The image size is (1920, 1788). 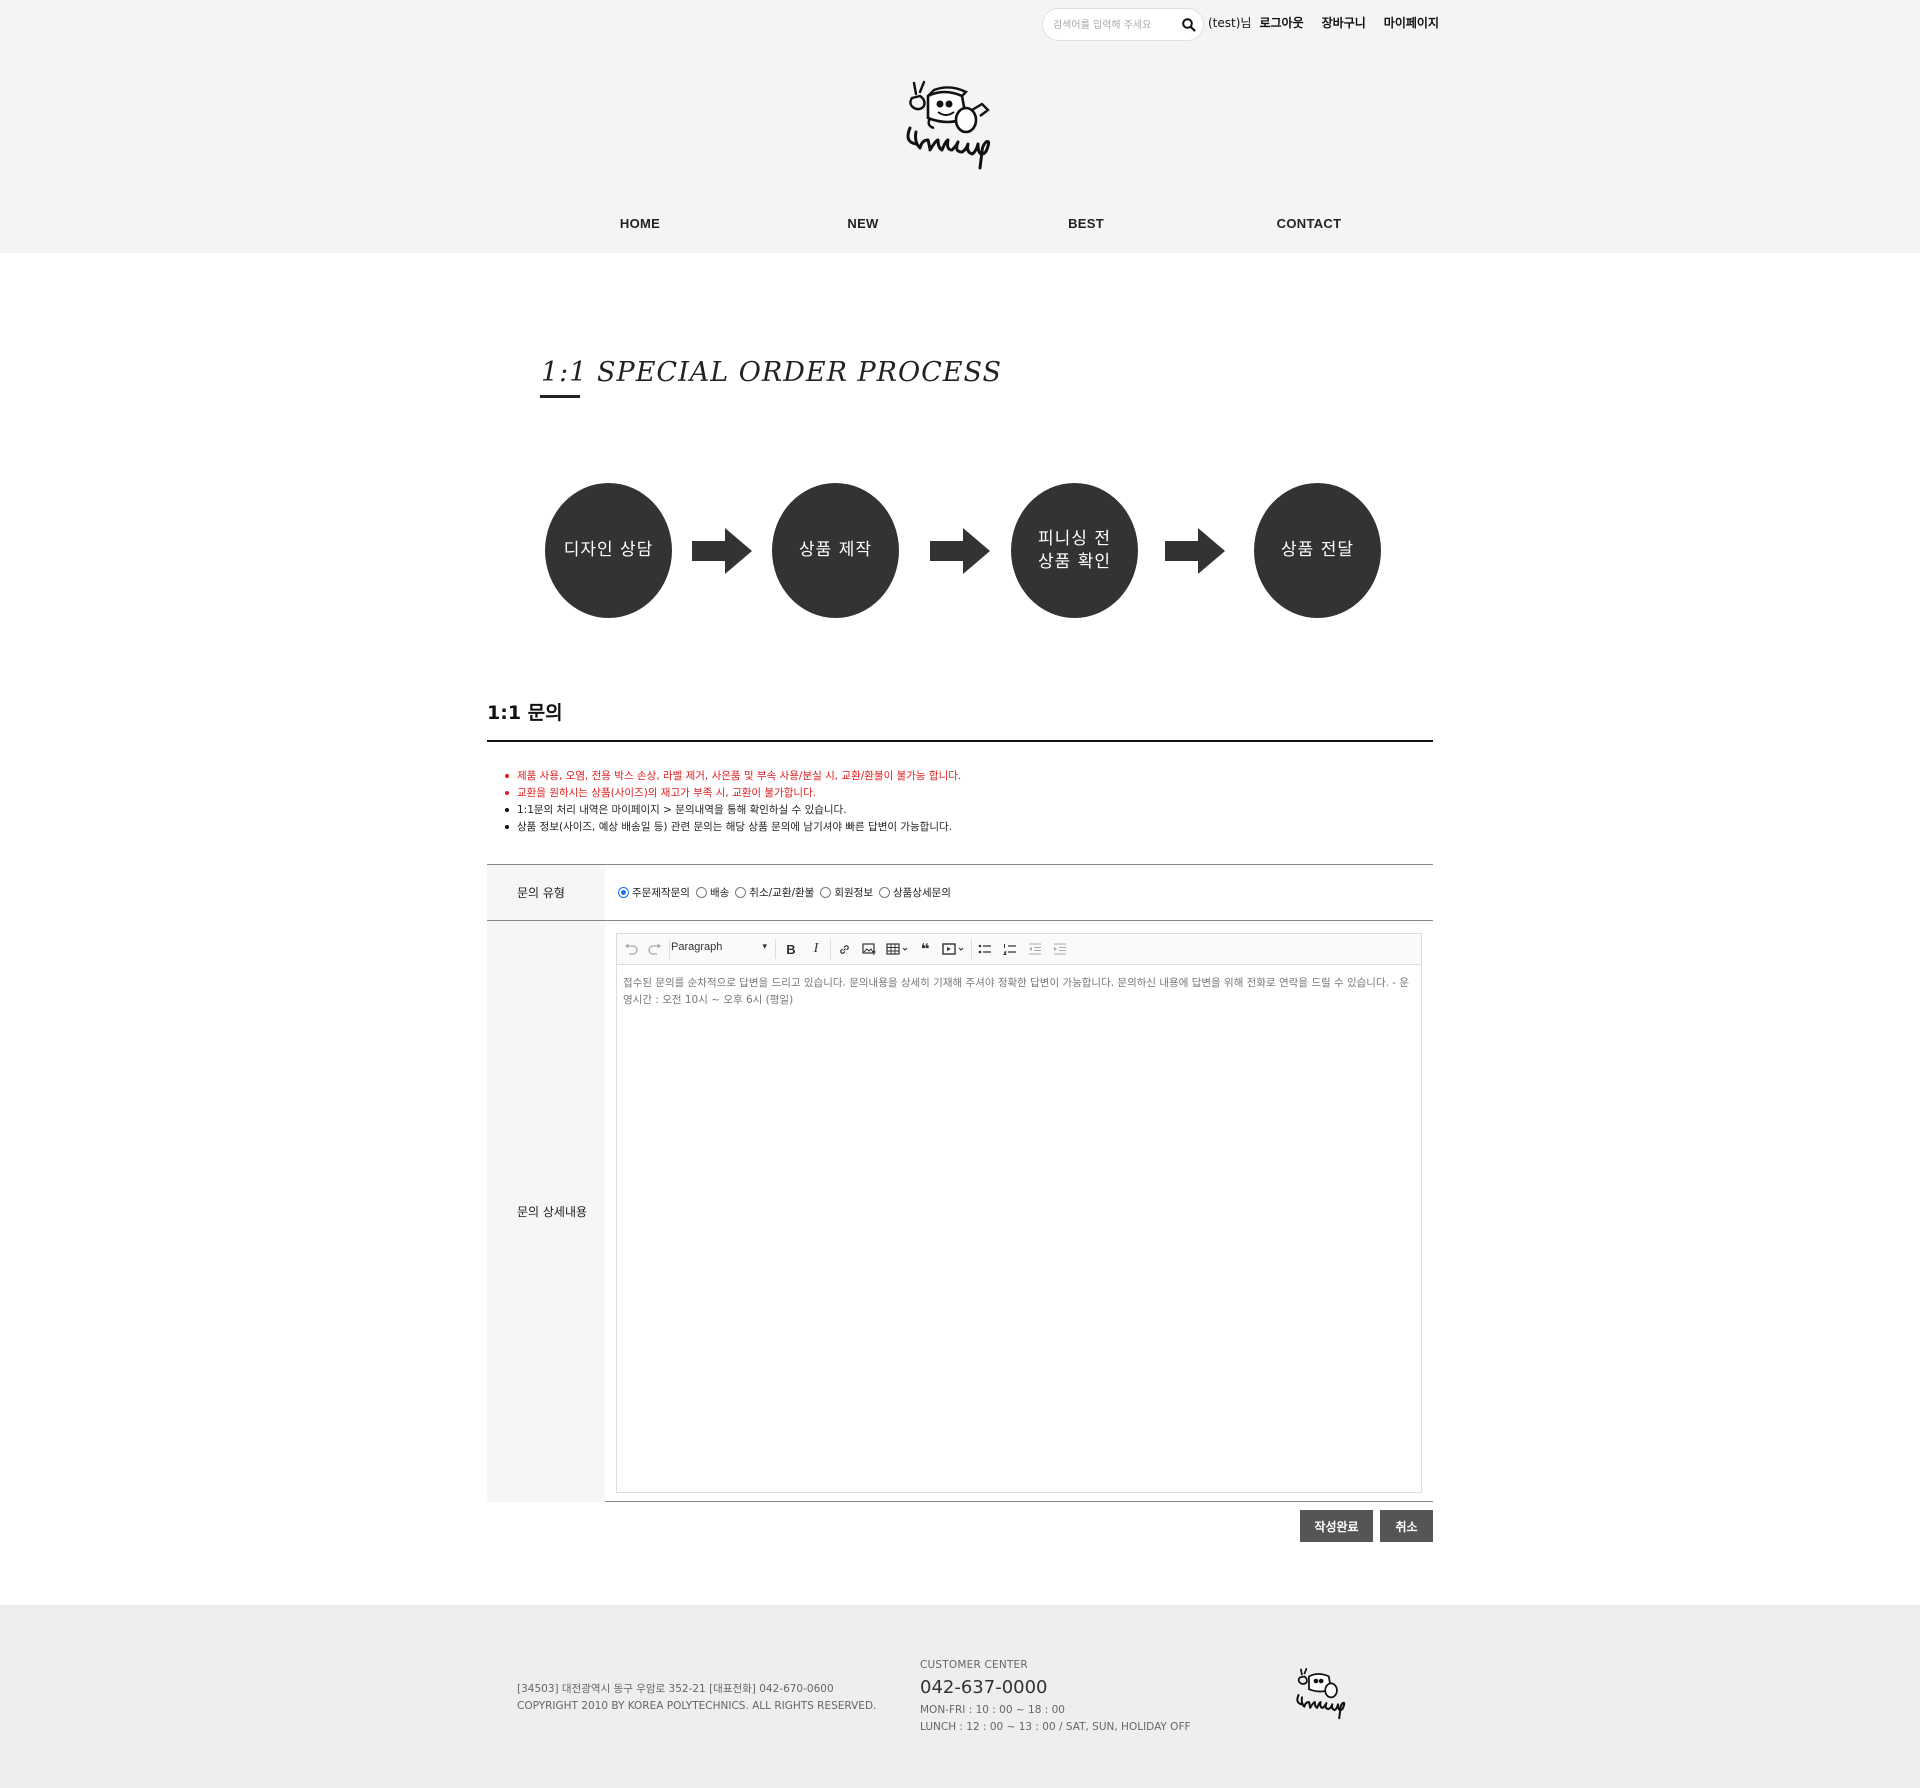 What do you see at coordinates (960, 893) in the screenshot?
I see `inquiry-type-row: 문의 유형 주문제작문의 배송 취소/교환/환불 회원정보 상품상세문의` at bounding box center [960, 893].